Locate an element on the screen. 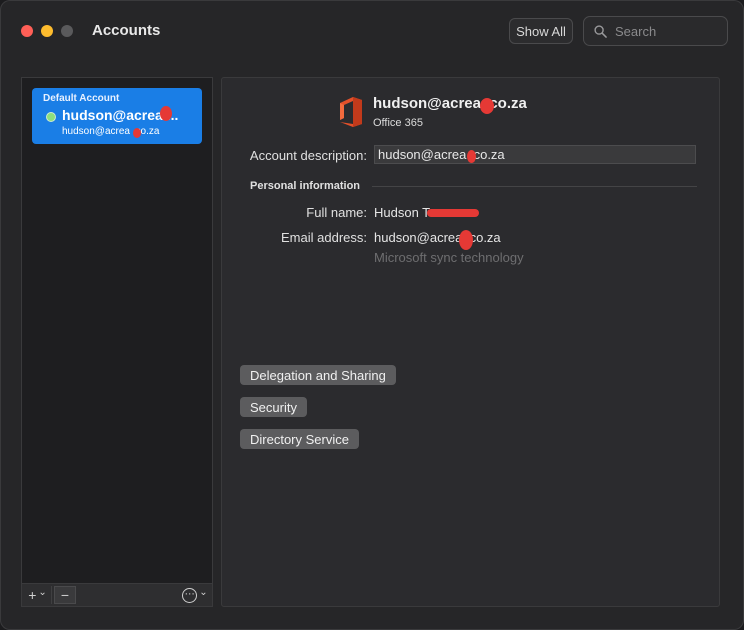 The image size is (744, 630). search-icon is located at coordinates (600, 31).